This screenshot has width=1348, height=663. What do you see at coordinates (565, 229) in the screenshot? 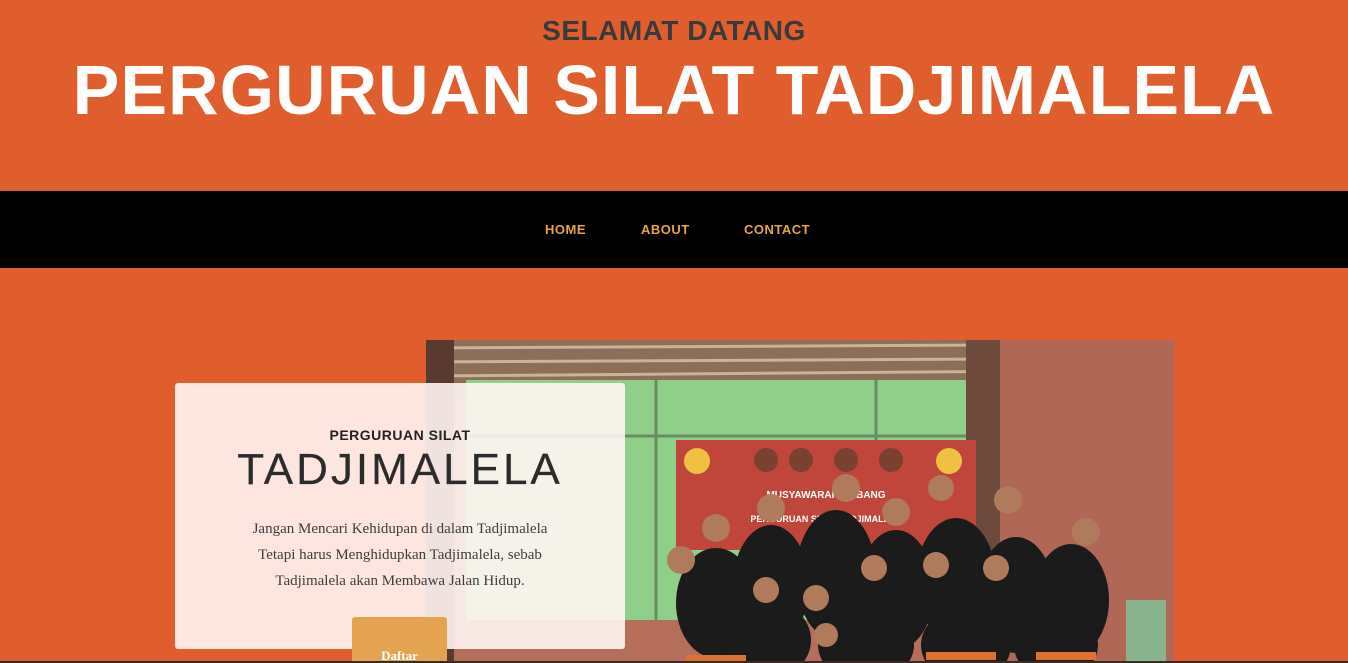
I see `nav-home-link: HOME` at bounding box center [565, 229].